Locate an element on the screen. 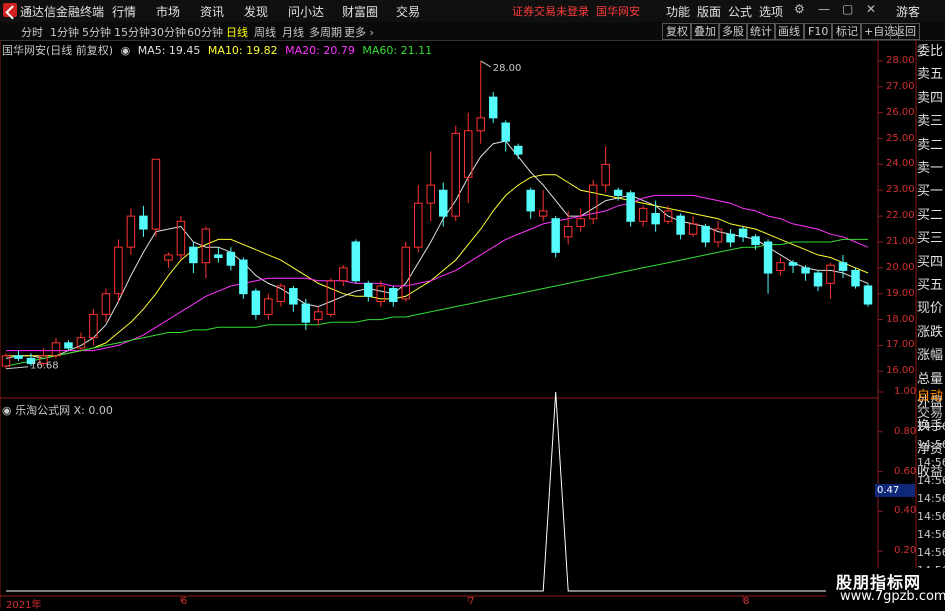 The image size is (945, 611). price-tick-label: 28.00 is located at coordinates (900, 60).